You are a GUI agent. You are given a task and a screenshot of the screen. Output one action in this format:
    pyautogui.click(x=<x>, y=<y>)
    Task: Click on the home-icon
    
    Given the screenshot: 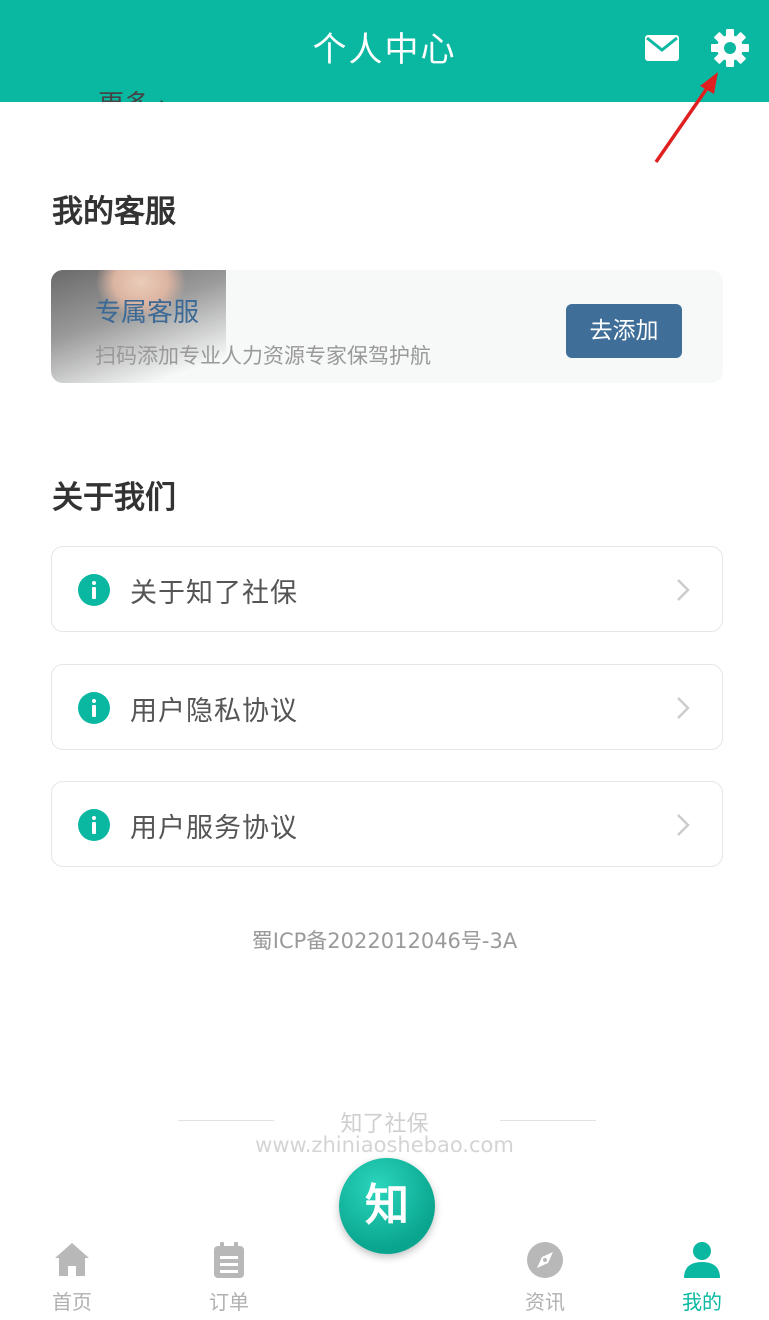 What is the action you would take?
    pyautogui.click(x=72, y=1259)
    